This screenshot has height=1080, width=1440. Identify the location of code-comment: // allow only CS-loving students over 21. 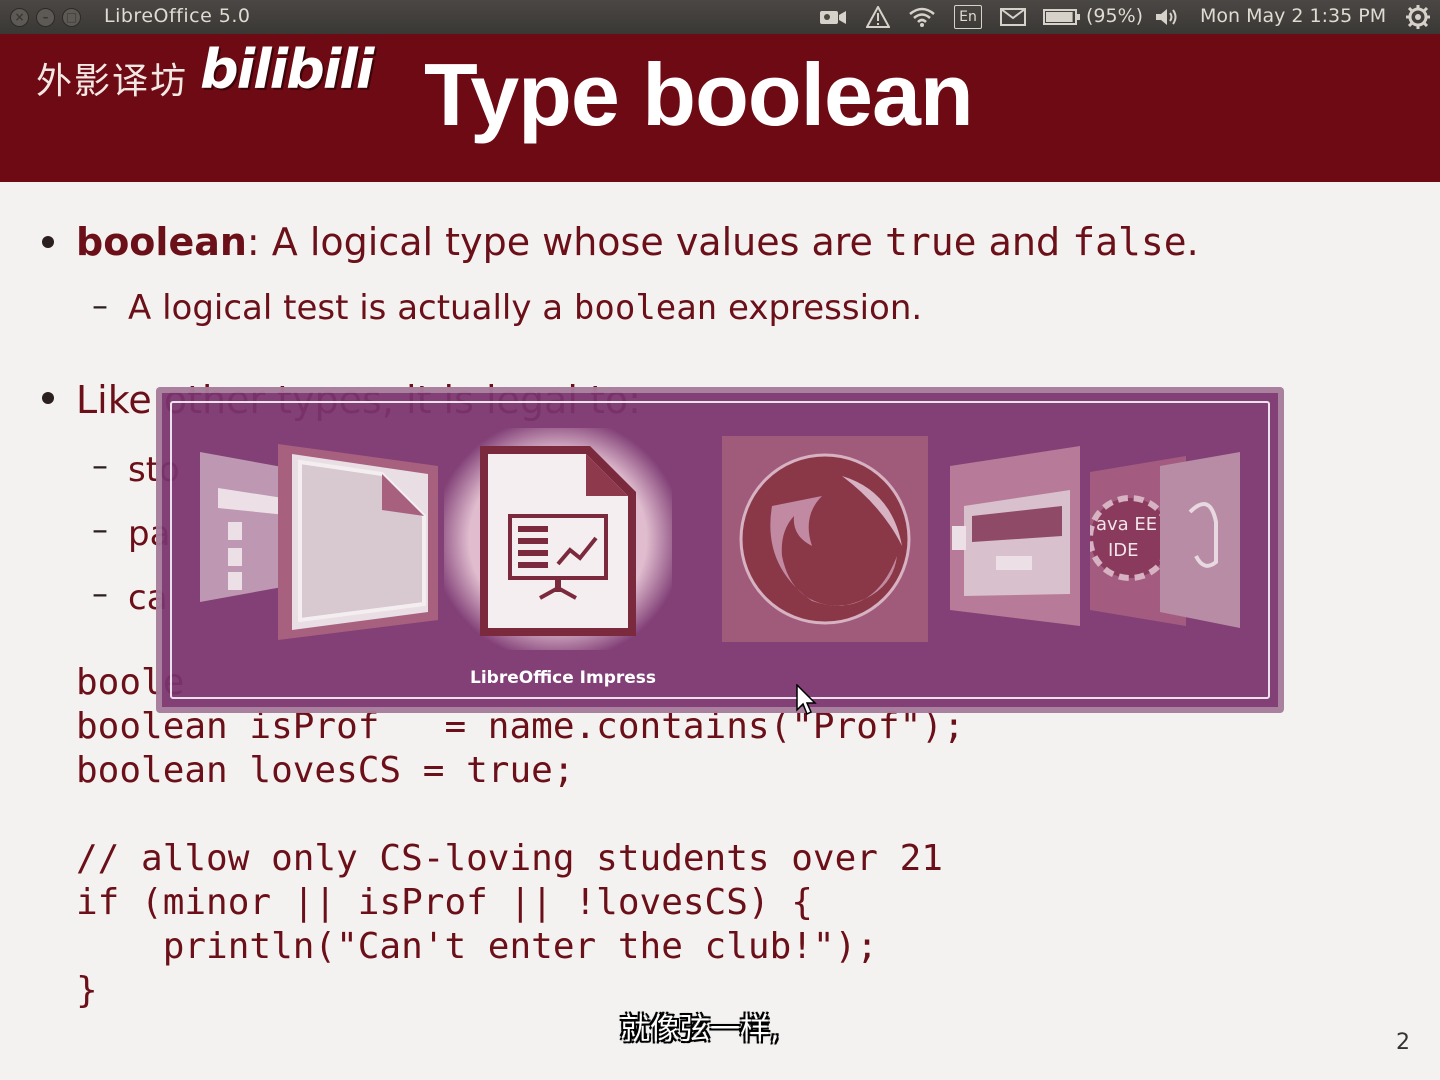
(509, 858).